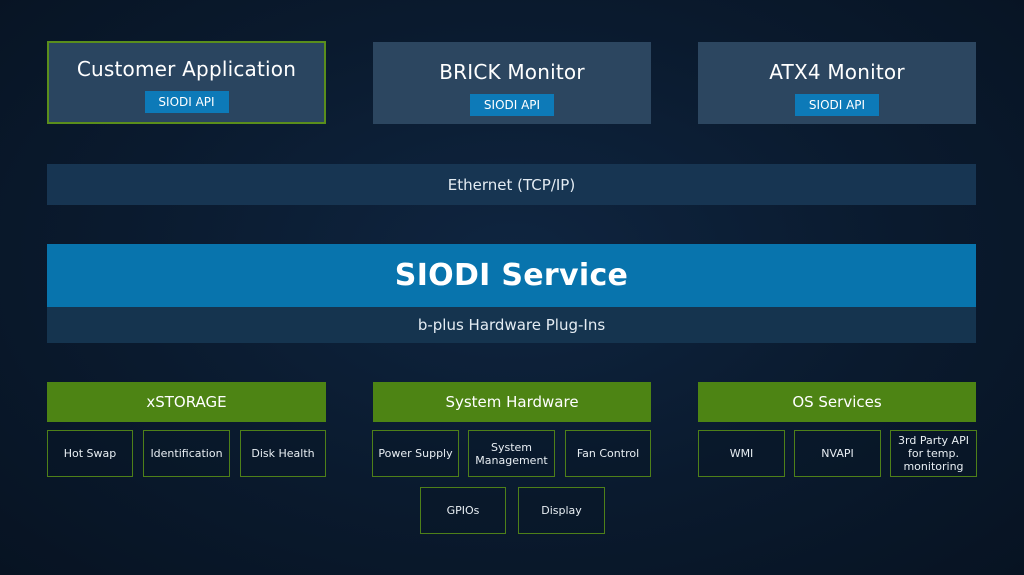 Image resolution: width=1024 pixels, height=575 pixels. Describe the element at coordinates (512, 72) in the screenshot. I see `app-title: BRICK Monitor` at that location.